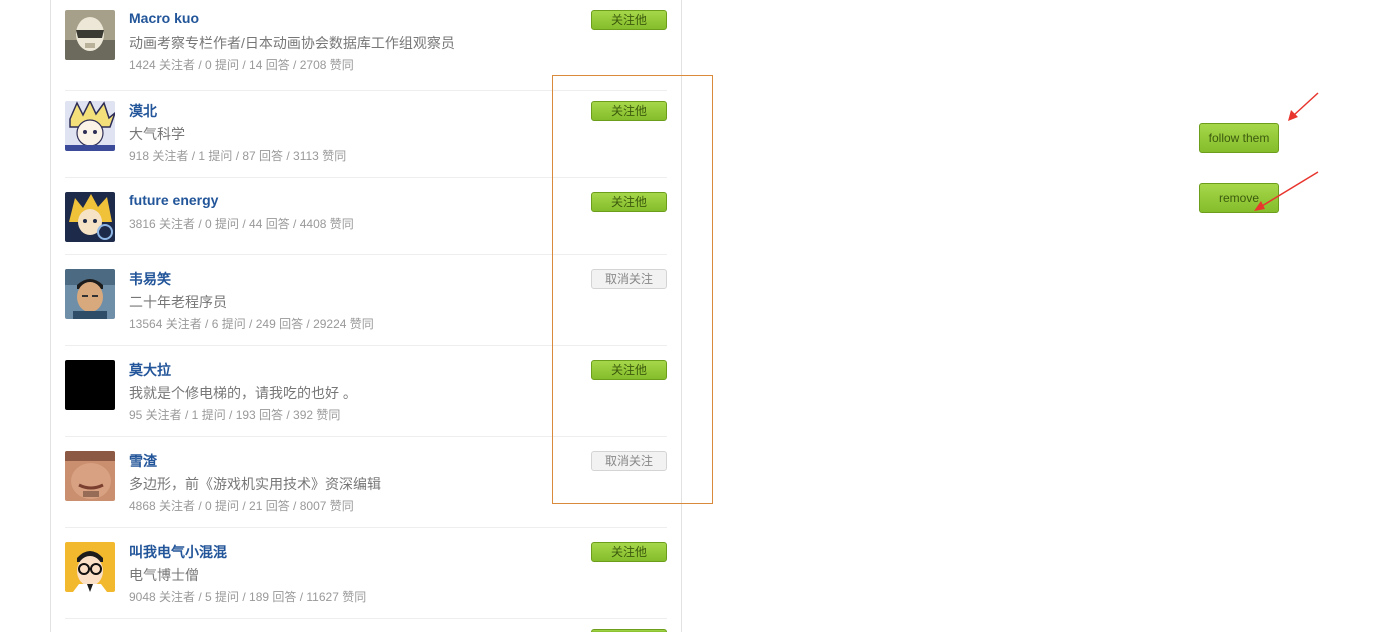  I want to click on user-name: Macro kuo, so click(164, 18).